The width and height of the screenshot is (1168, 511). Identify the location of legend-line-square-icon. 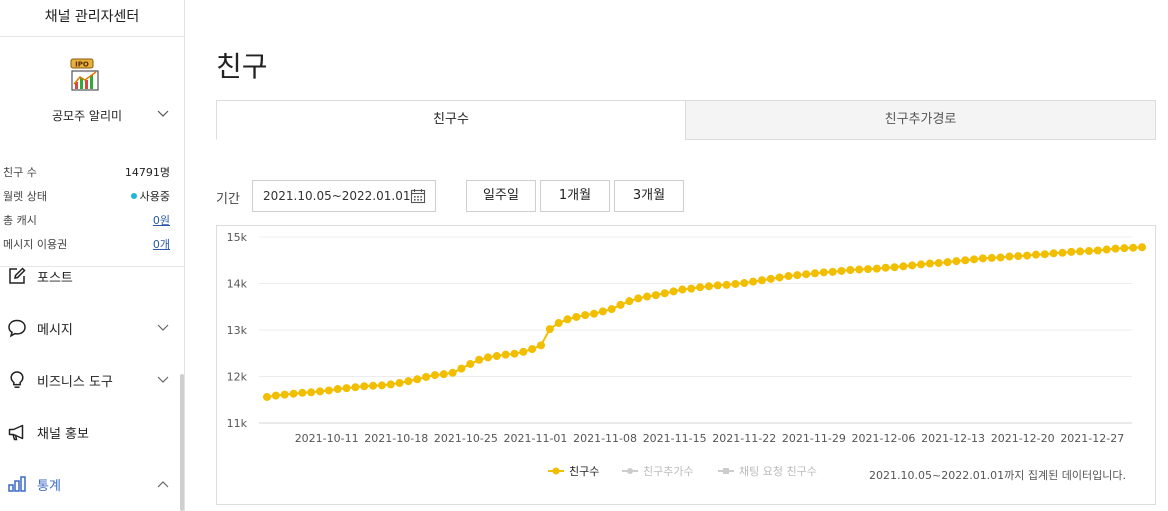
(726, 471).